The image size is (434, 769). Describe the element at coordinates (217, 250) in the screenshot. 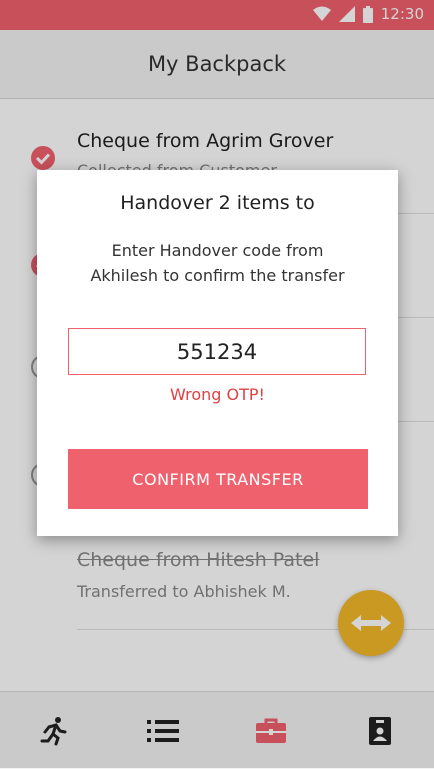

I see `dialog-message-line1: Enter Handover code from` at that location.